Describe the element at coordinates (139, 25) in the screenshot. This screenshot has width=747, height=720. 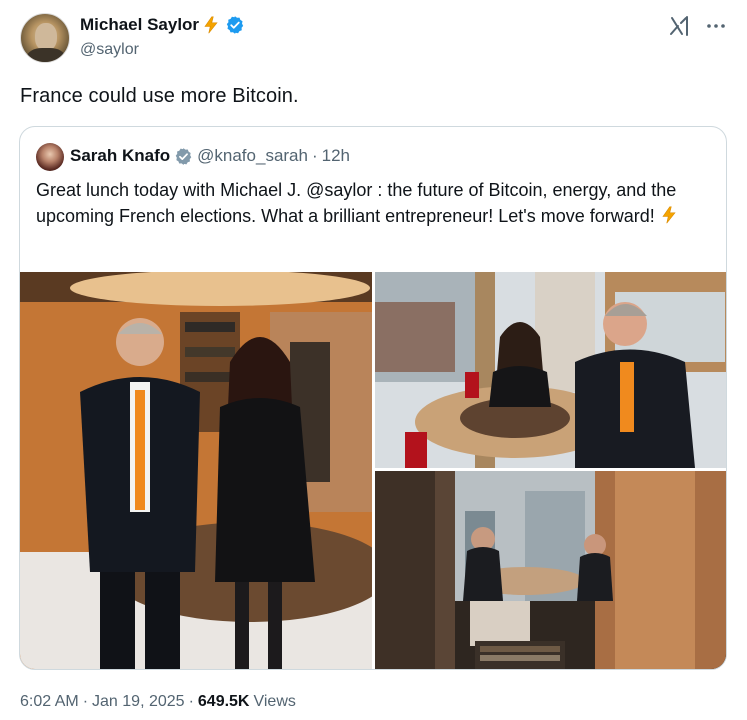
I see `author-display-name: Michael Saylor` at that location.